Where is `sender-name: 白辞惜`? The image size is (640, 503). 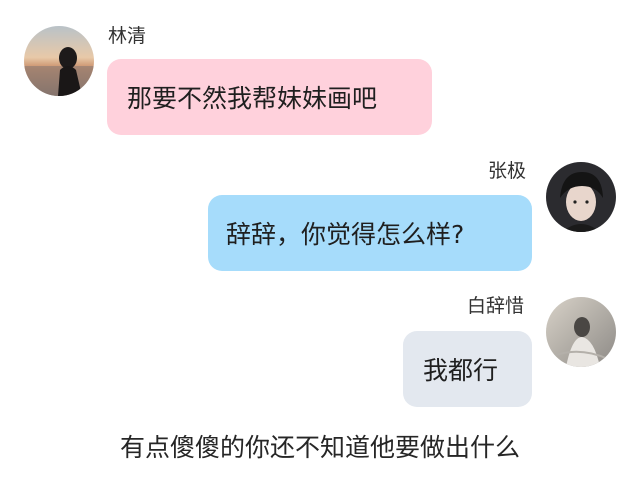 sender-name: 白辞惜 is located at coordinates (496, 306).